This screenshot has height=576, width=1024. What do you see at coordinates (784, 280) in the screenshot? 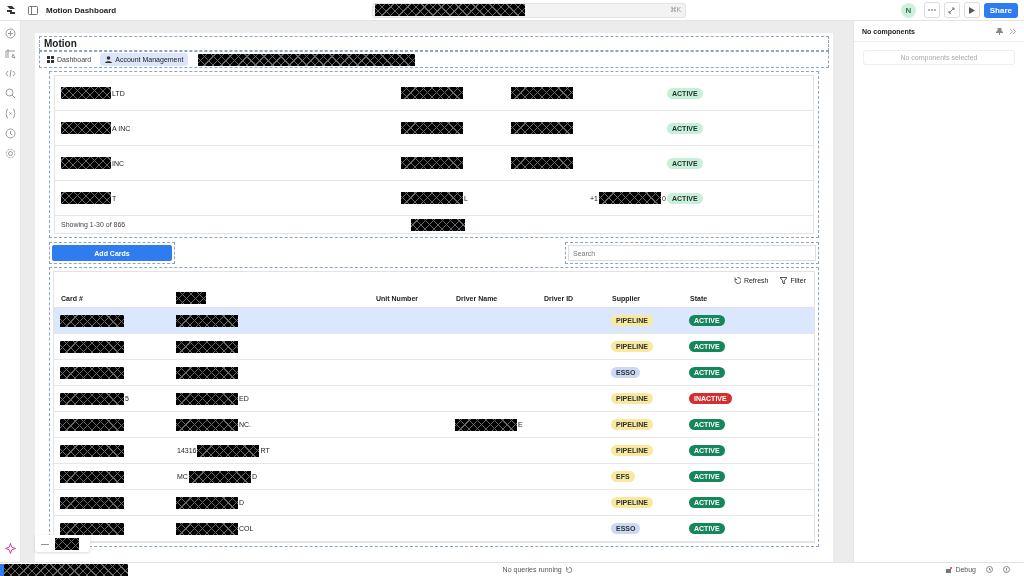
I see `filter-icon` at bounding box center [784, 280].